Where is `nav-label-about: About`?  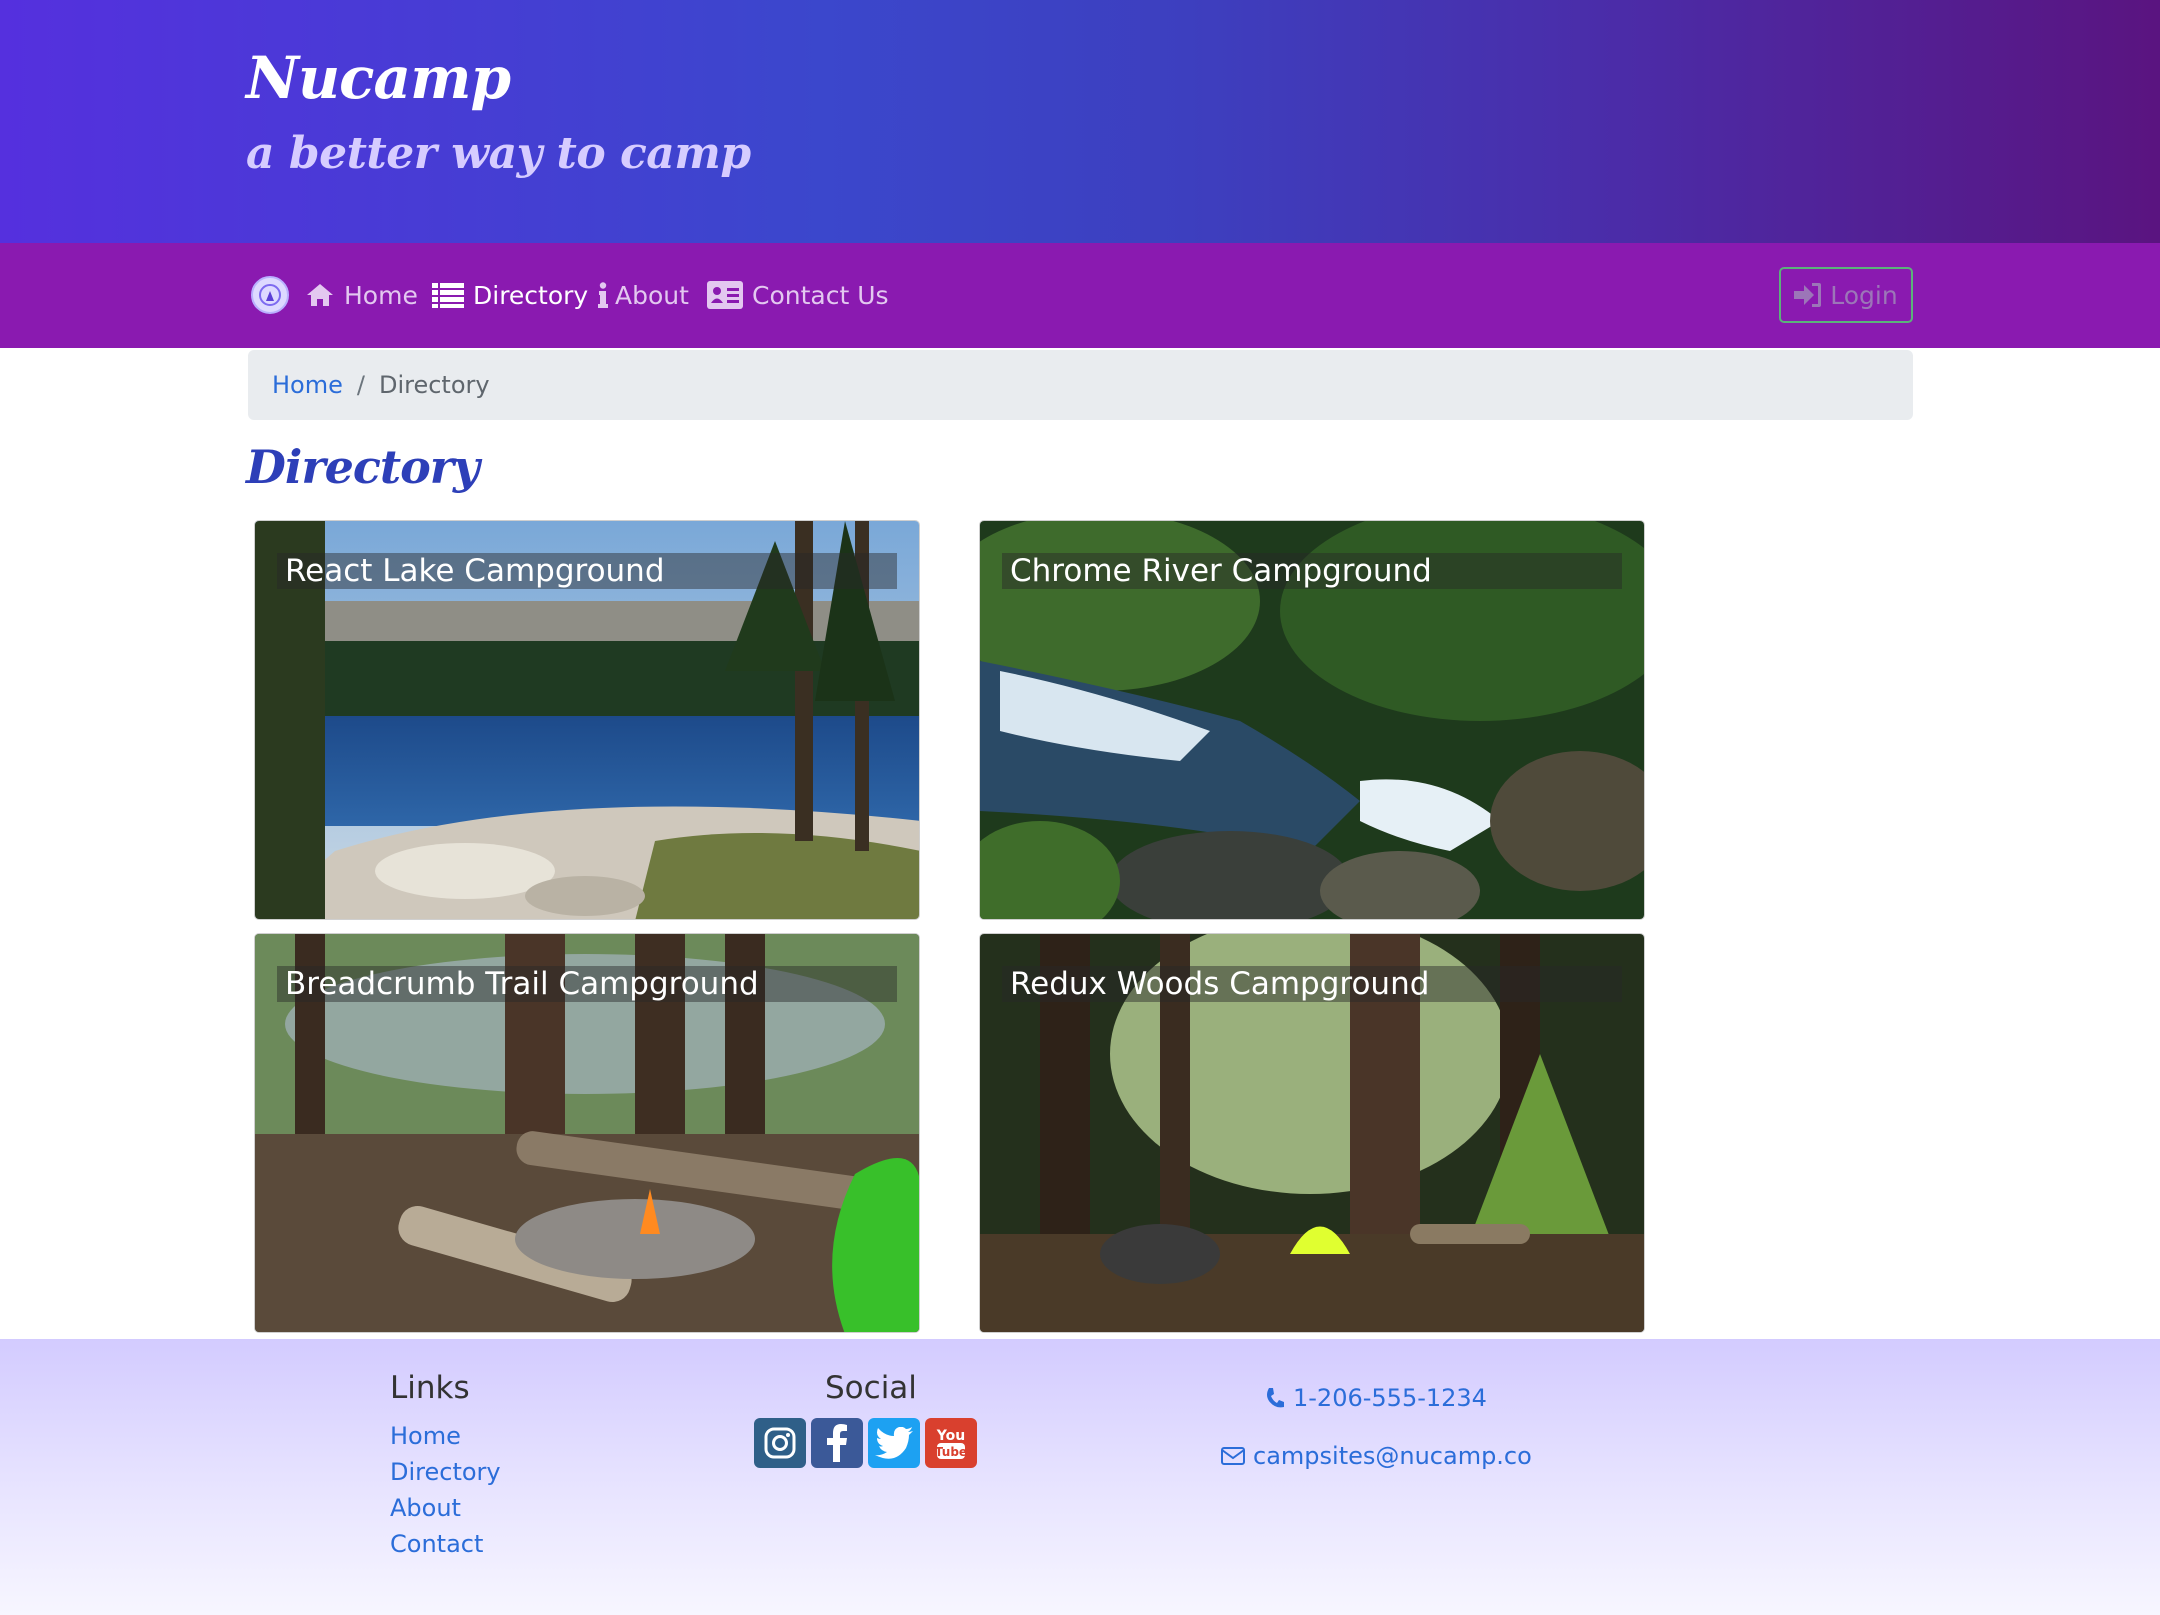
nav-label-about: About is located at coordinates (652, 295).